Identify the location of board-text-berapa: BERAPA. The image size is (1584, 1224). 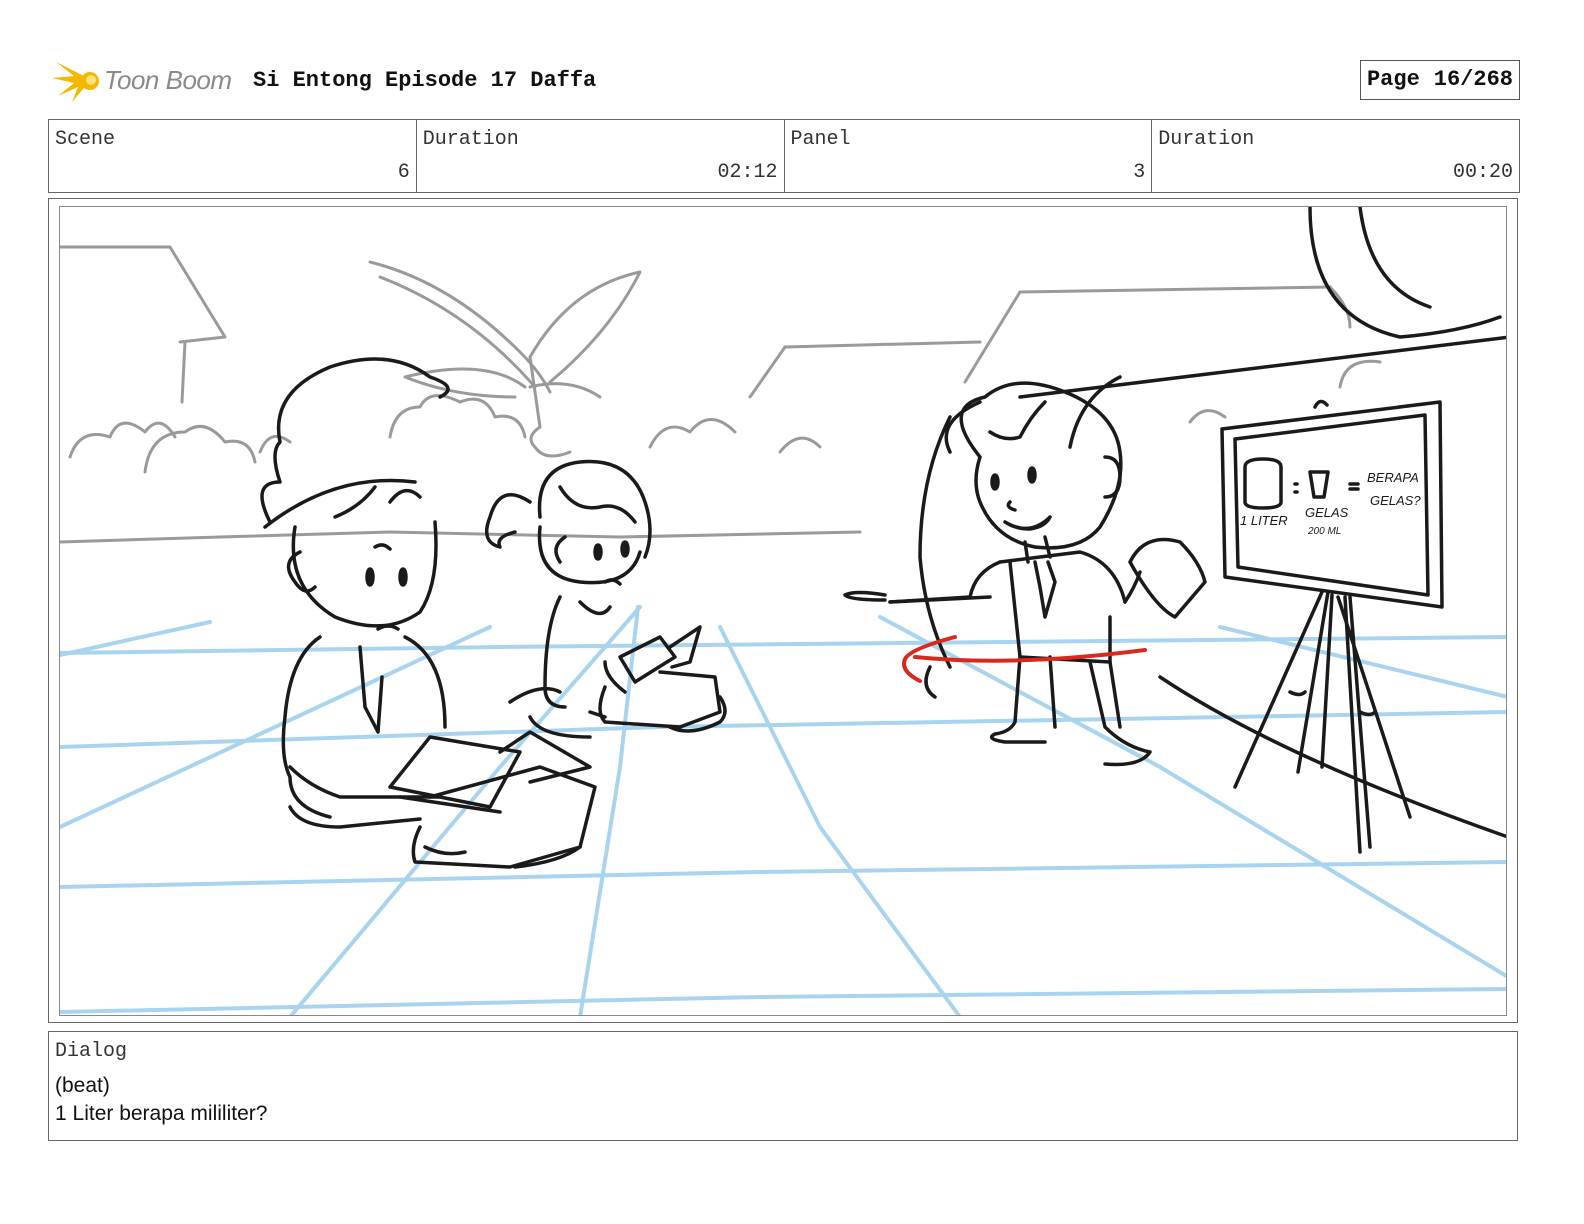
(1393, 477).